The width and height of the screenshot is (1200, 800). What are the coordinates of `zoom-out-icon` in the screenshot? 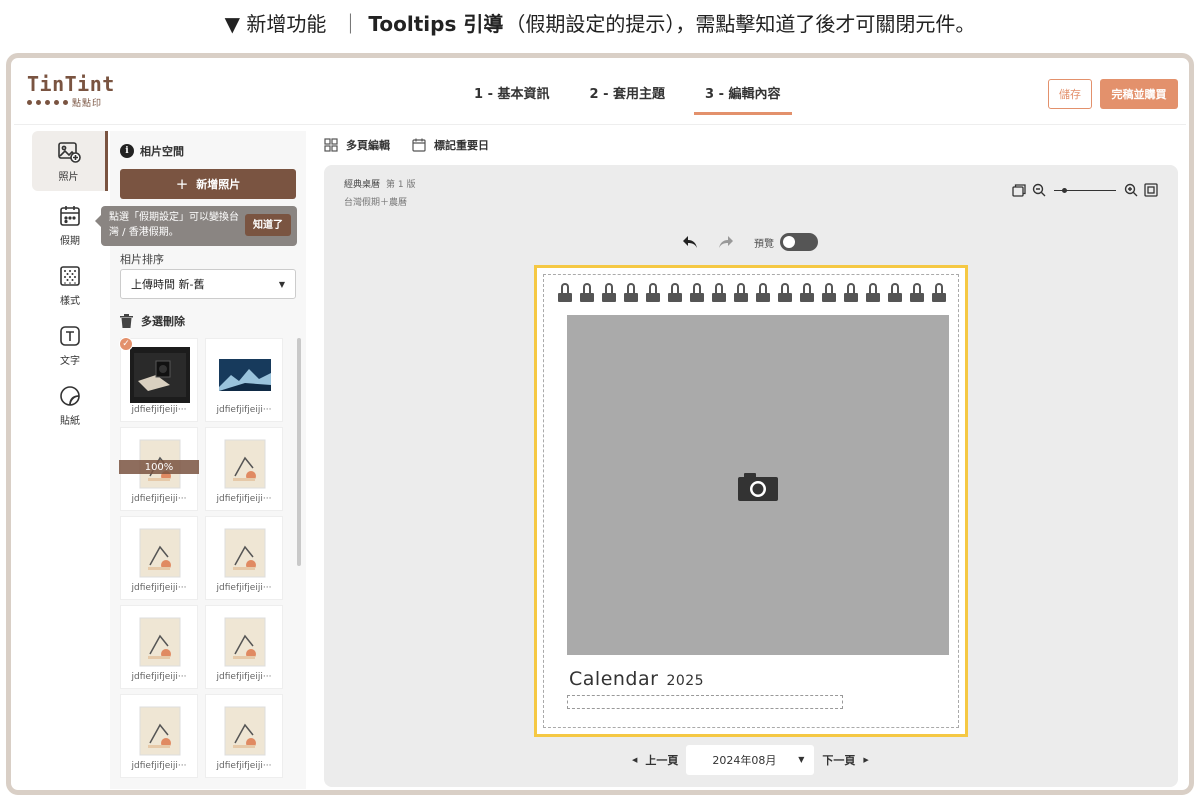 It's located at (1039, 190).